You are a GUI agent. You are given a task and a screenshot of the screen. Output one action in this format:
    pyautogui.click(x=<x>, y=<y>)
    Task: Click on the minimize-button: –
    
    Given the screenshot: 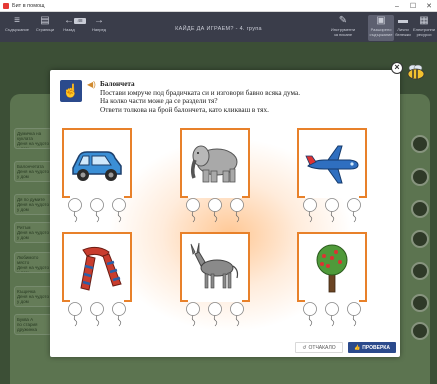 What is the action you would take?
    pyautogui.click(x=397, y=6)
    